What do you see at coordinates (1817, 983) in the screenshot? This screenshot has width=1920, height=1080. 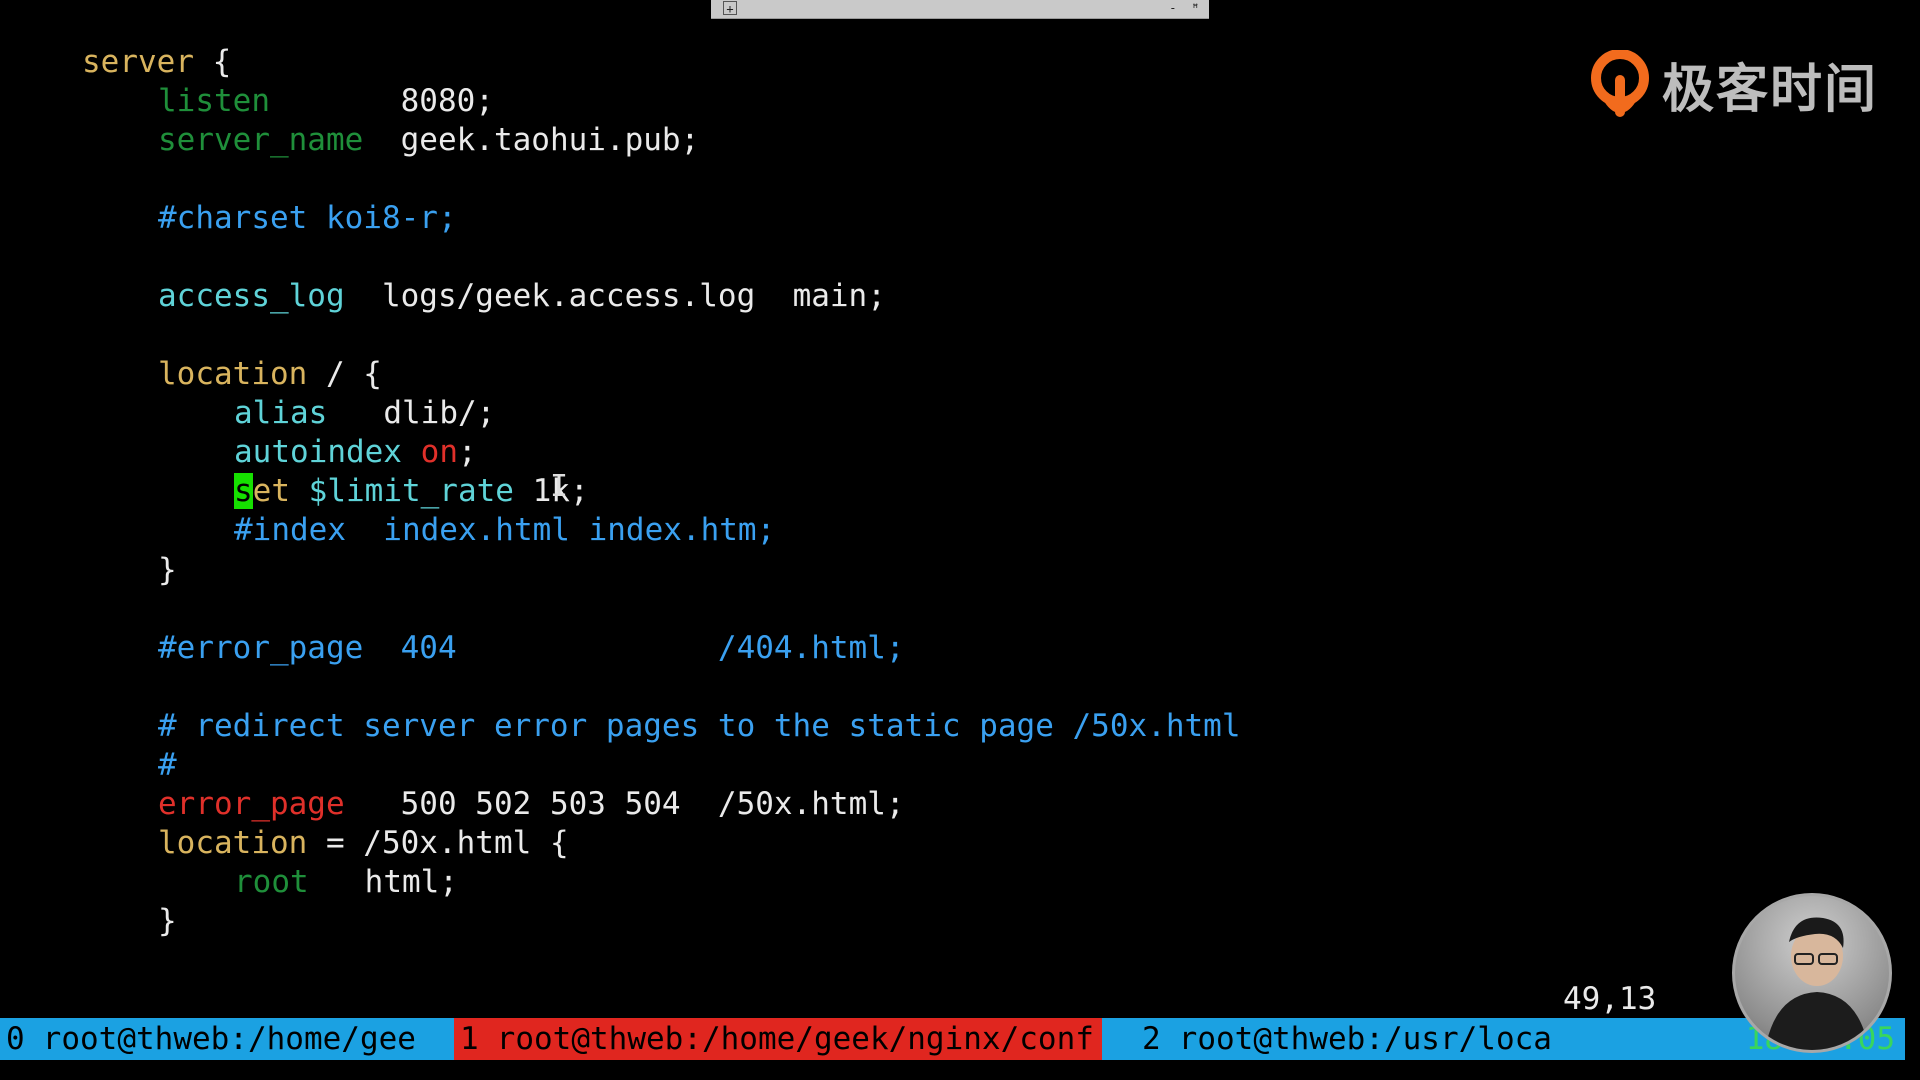 I see `presenter-avatar-icon` at bounding box center [1817, 983].